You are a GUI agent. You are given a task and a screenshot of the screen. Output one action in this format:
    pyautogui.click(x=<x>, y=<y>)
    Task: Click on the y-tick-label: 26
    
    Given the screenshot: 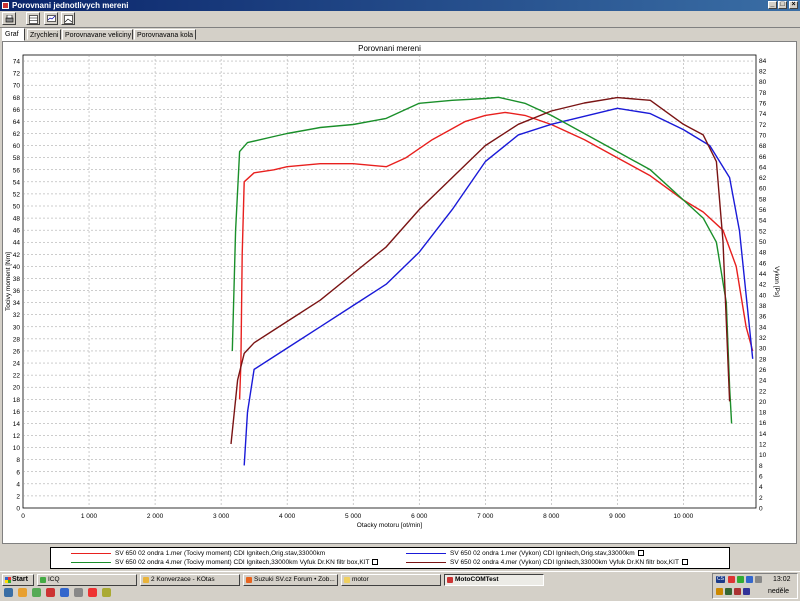 What is the action you would take?
    pyautogui.click(x=17, y=351)
    